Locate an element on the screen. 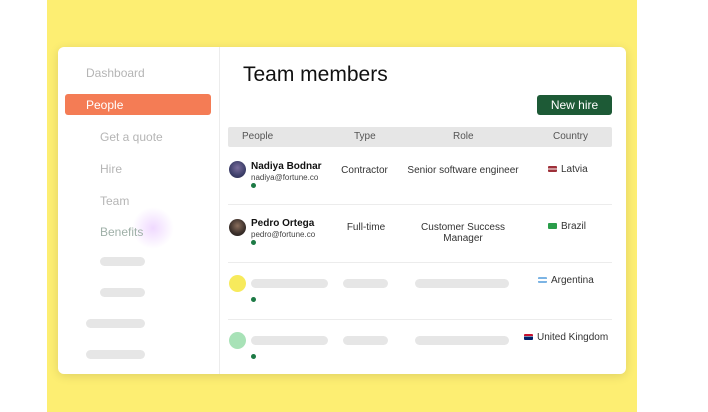 This screenshot has width=708, height=412. sidebar-item-get-a-quote: Get a quote is located at coordinates (131, 137).